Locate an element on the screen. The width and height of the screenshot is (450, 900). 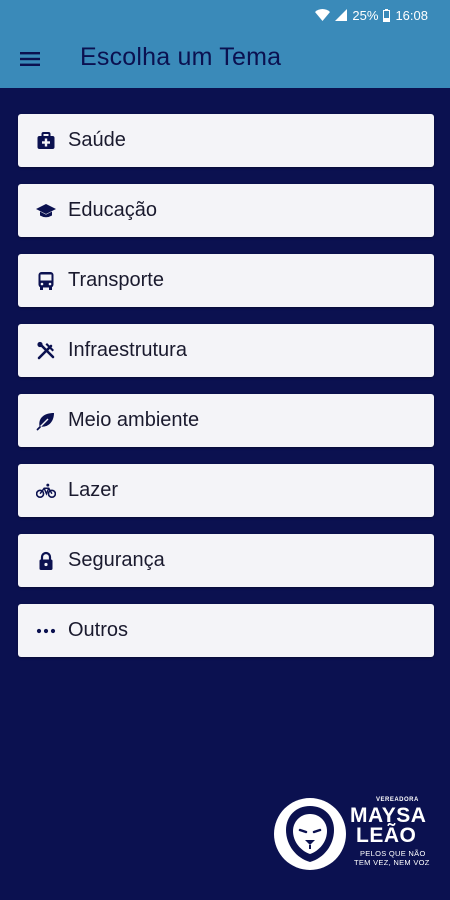
topic-label: Lazer is located at coordinates (93, 490).